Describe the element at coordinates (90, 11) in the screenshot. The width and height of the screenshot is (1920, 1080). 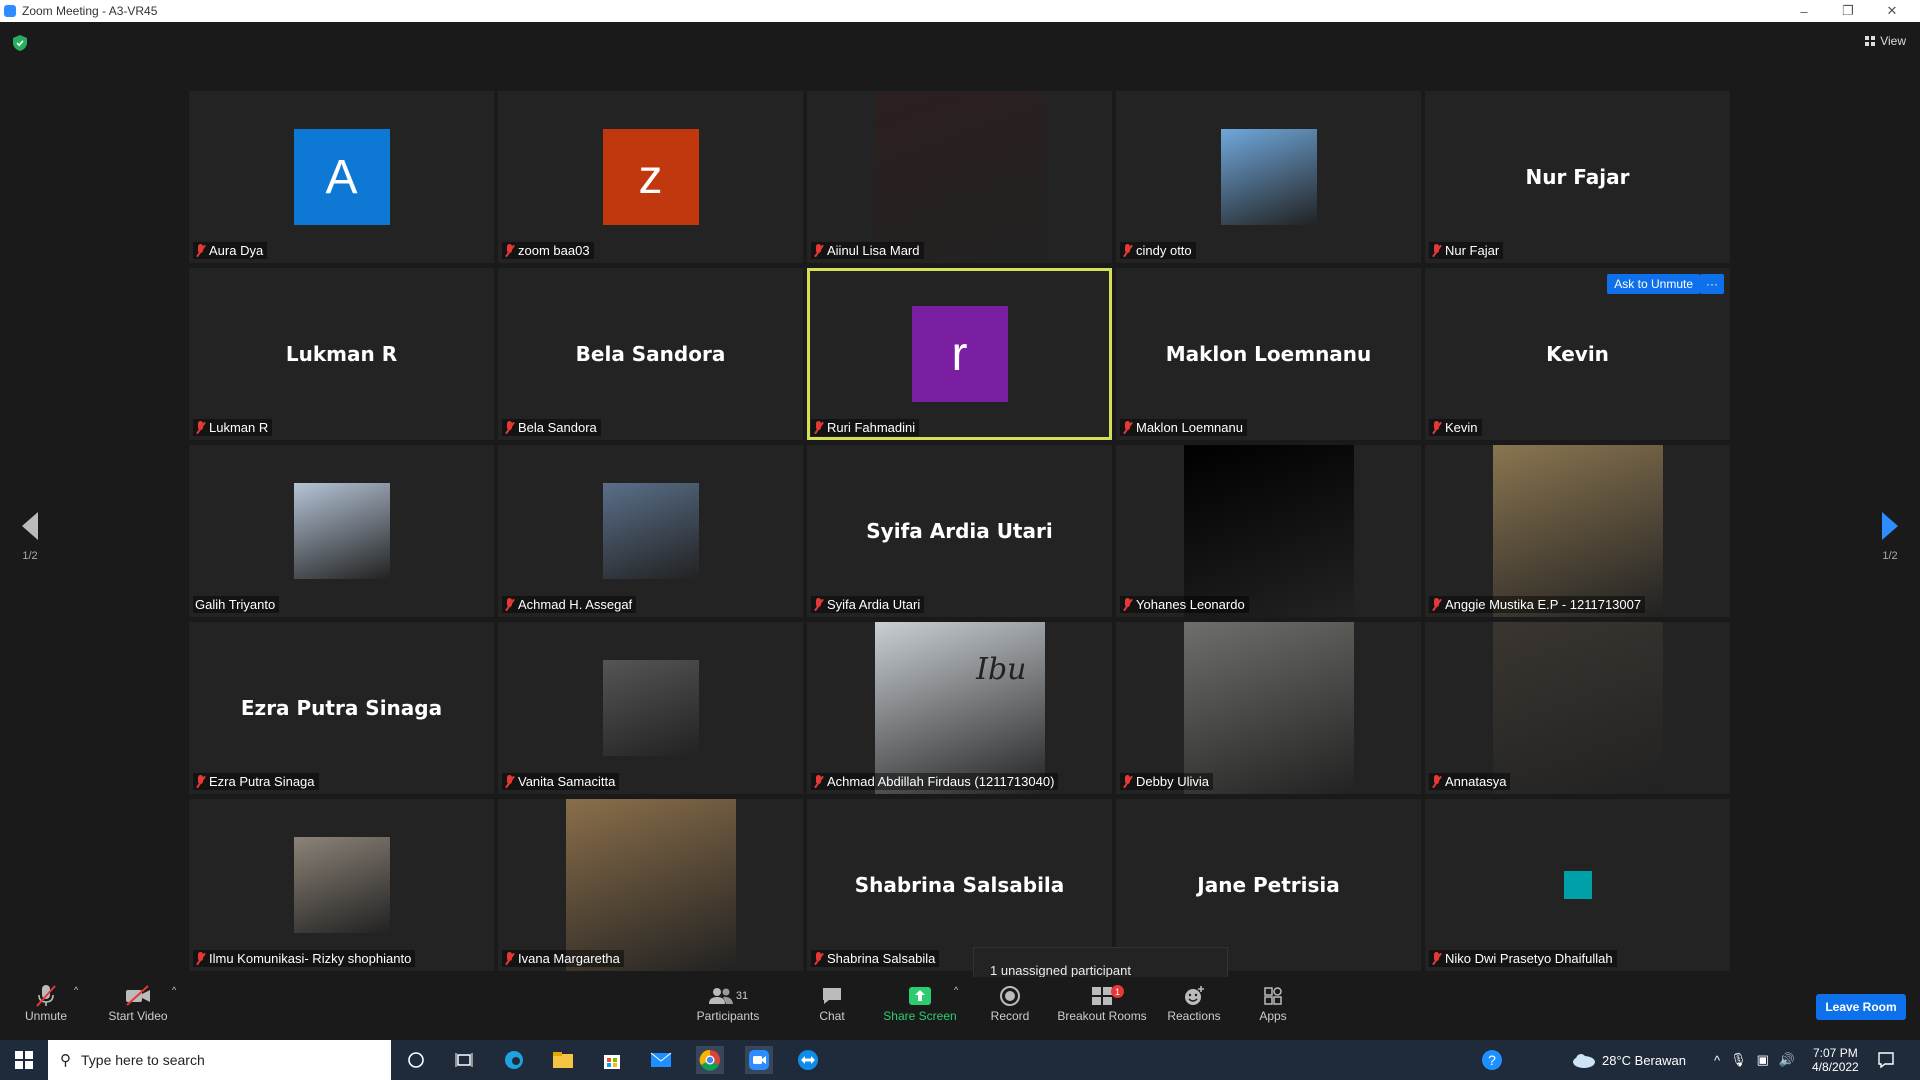
I see `window-title: Zoom Meeting - A3-VR45` at that location.